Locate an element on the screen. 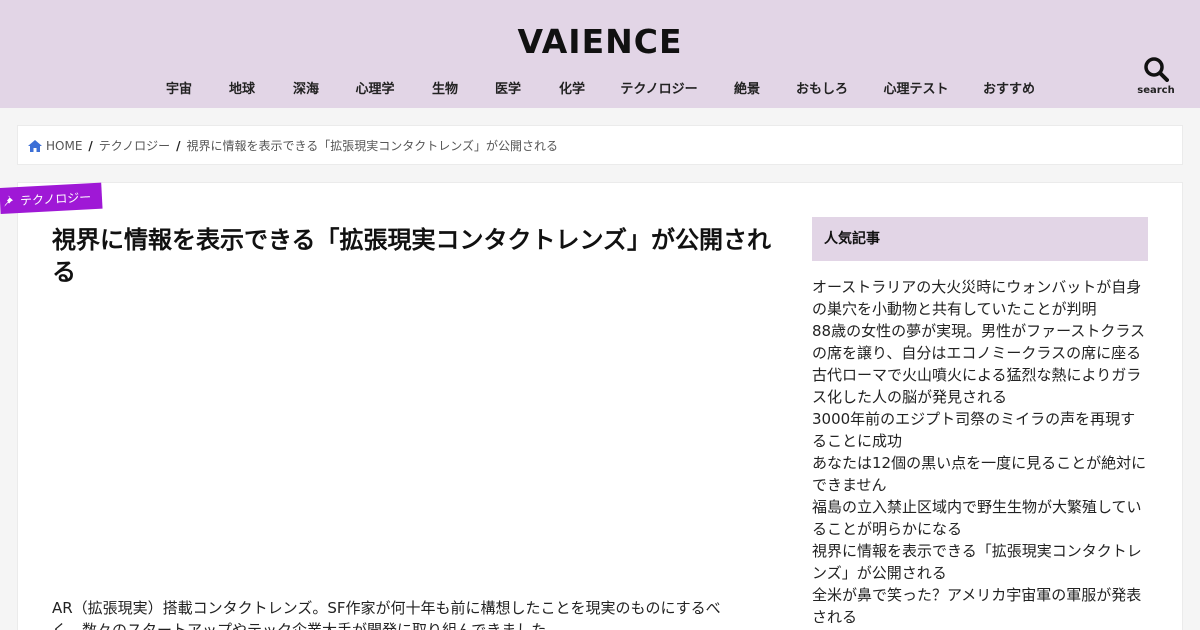  nav-item-biology: 生物 is located at coordinates (445, 87).